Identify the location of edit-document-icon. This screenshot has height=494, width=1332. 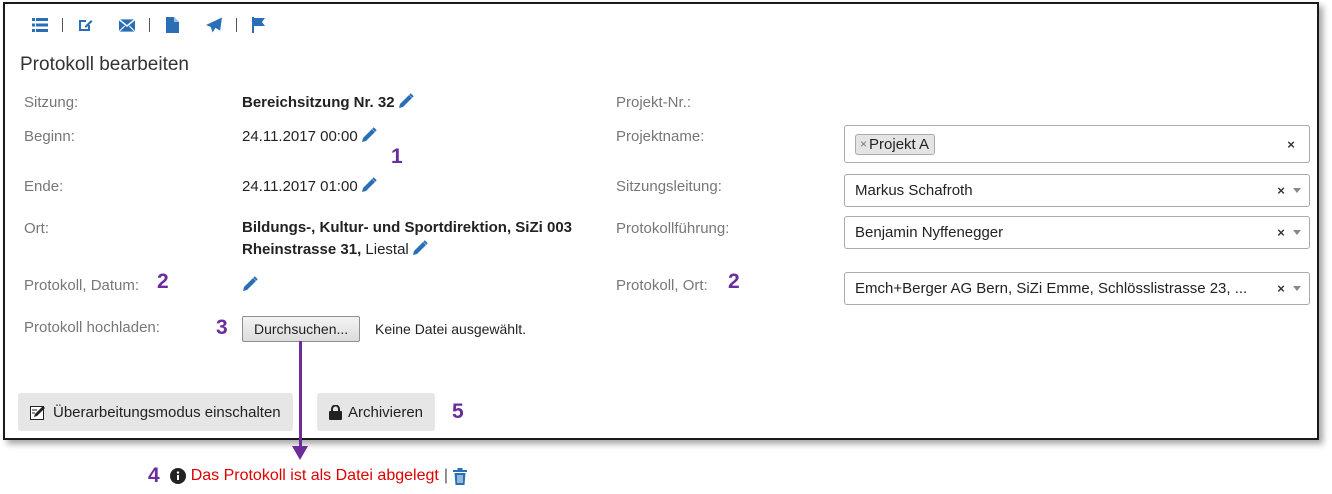
(37, 412).